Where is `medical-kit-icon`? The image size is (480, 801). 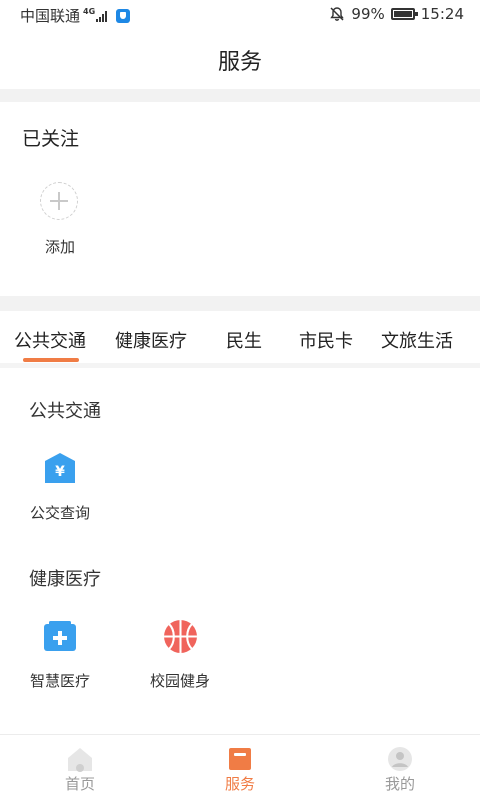
medical-kit-icon is located at coordinates (60, 636).